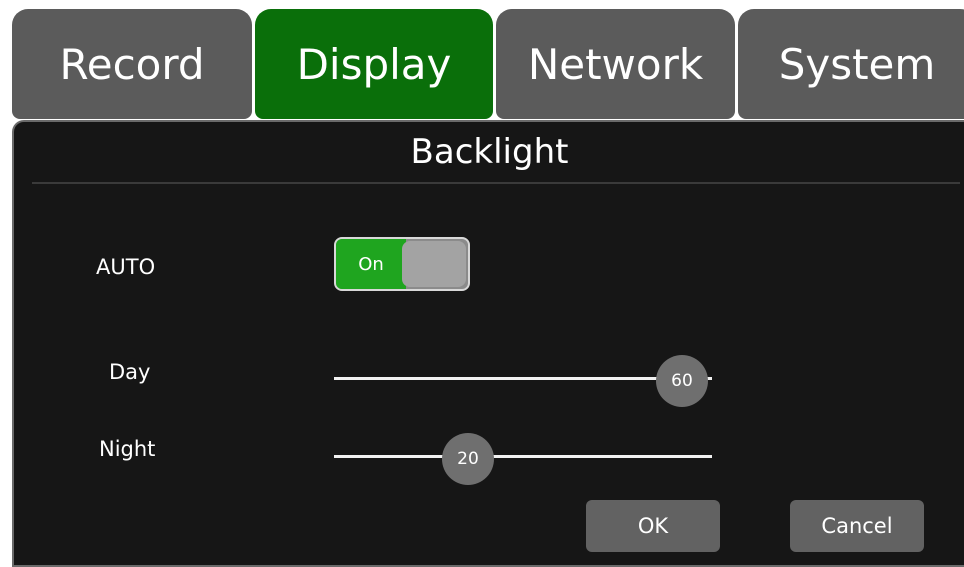  Describe the element at coordinates (857, 64) in the screenshot. I see `tab-label: System` at that location.